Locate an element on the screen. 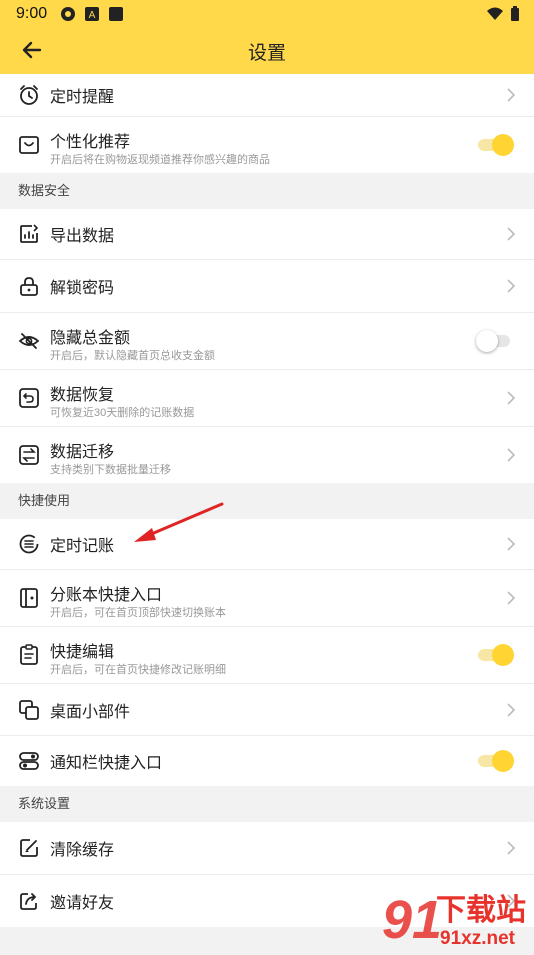 The width and height of the screenshot is (534, 955). restore-icon is located at coordinates (29, 398).